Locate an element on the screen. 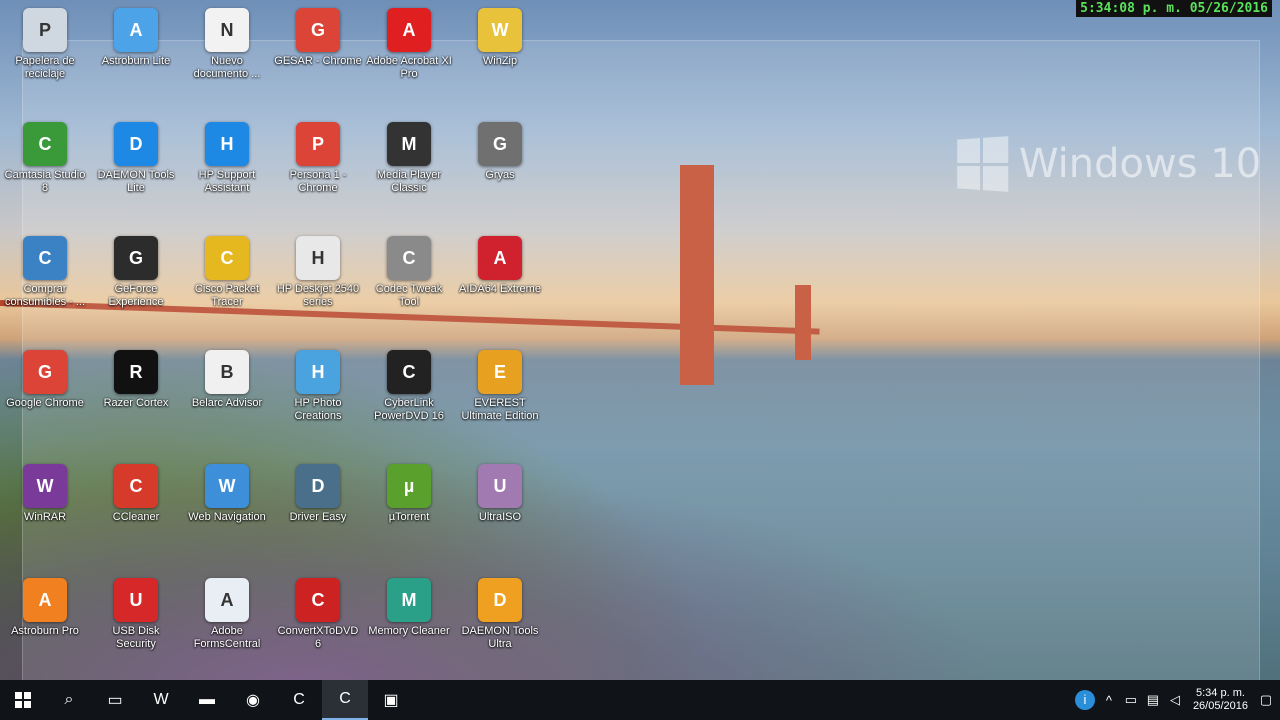  desktop-icon: C Cisco Packet Tracer is located at coordinates (227, 272).